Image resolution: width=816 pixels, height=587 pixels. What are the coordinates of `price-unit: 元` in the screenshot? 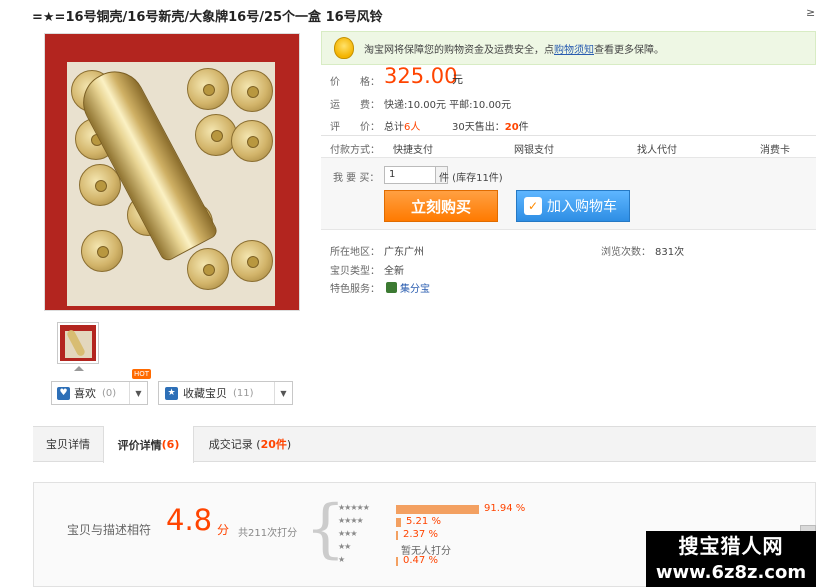 It's located at (457, 79).